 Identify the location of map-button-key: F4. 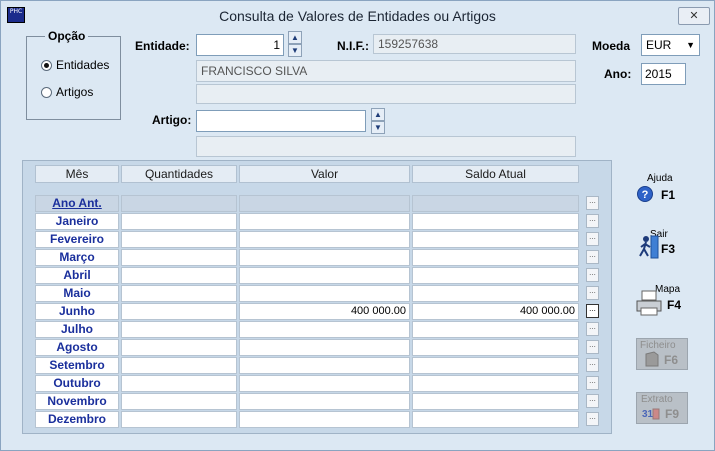
(674, 305).